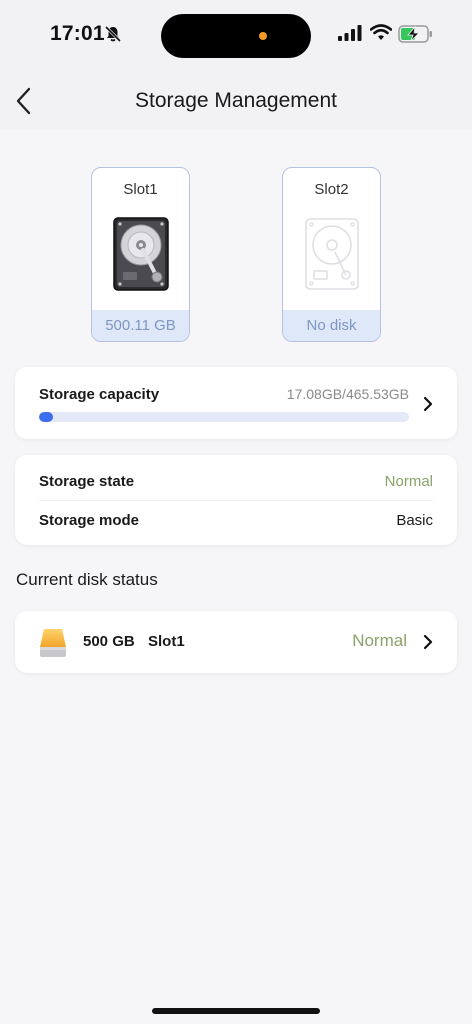  I want to click on storage-state-value: Normal, so click(408, 481).